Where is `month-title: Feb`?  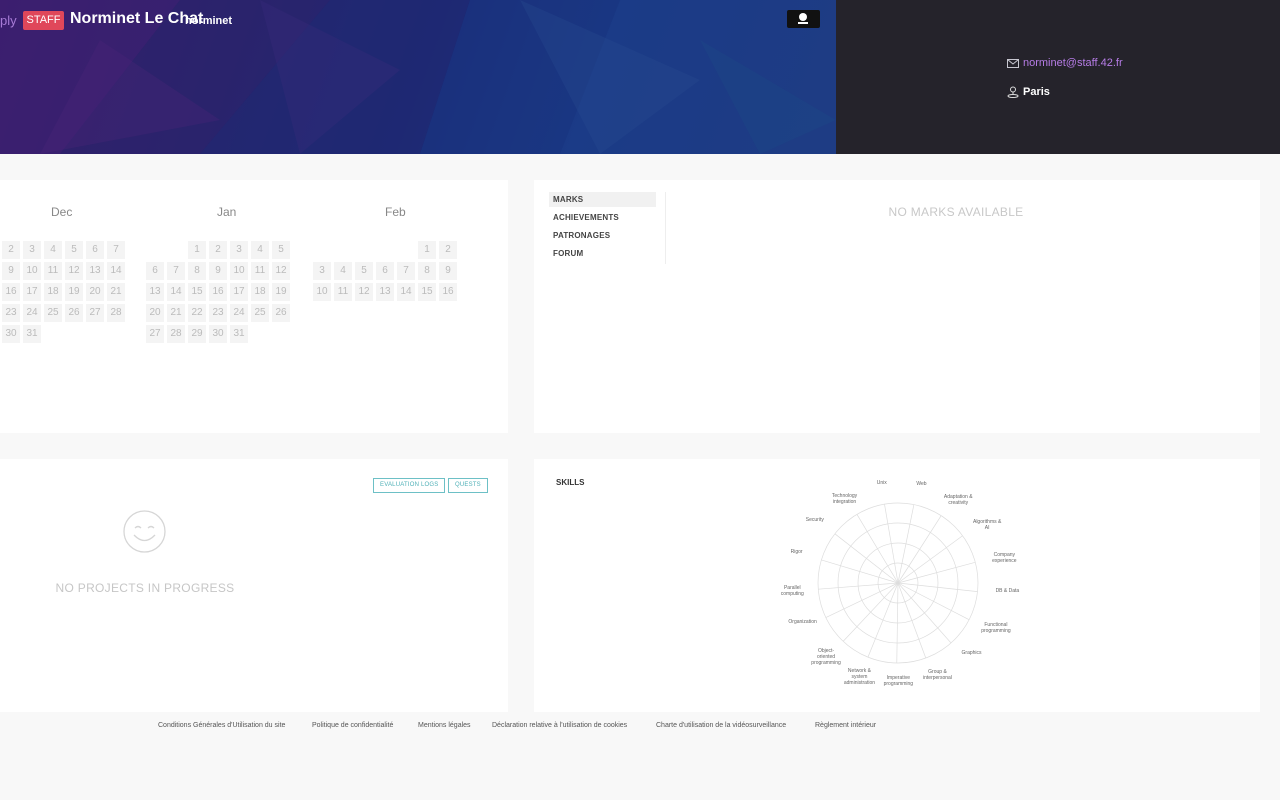
month-title: Feb is located at coordinates (395, 212).